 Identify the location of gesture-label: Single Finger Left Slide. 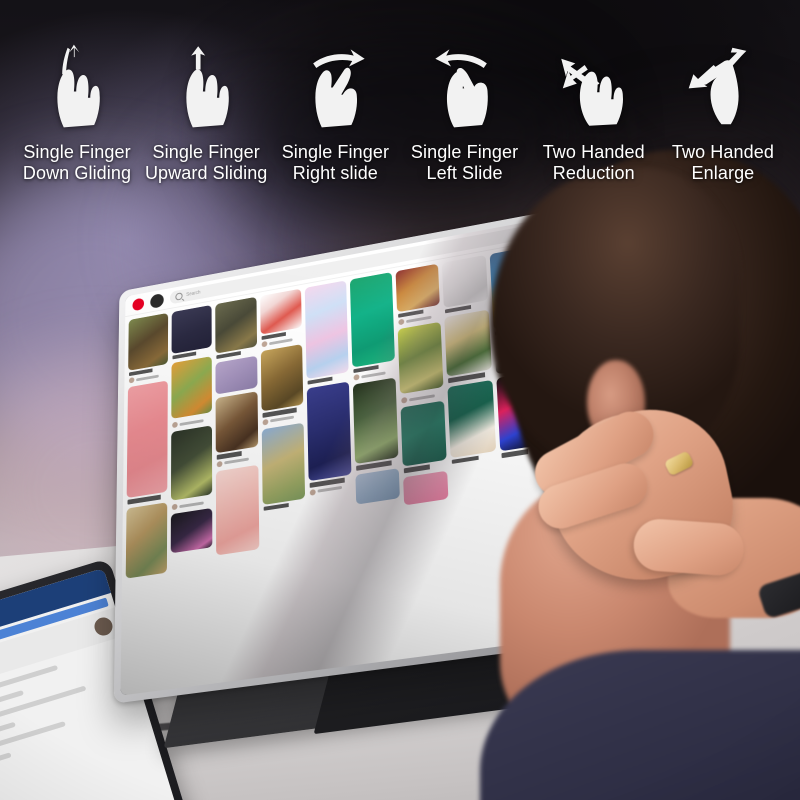
(464, 163).